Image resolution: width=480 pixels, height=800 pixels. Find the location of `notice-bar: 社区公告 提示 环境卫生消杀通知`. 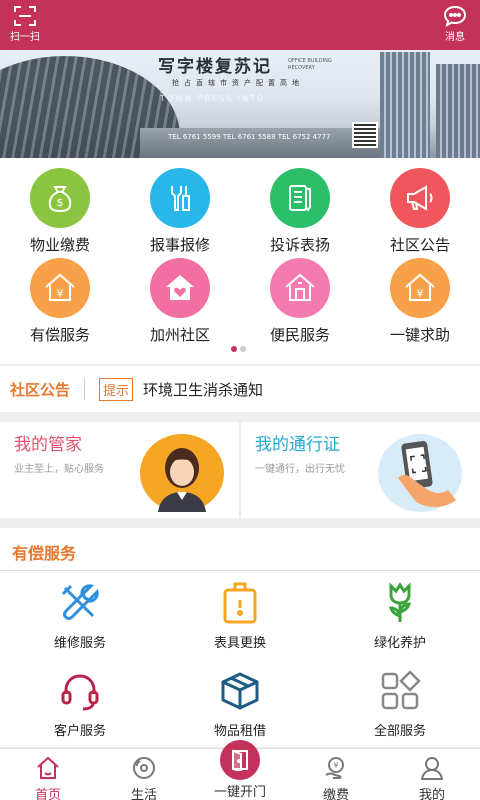

notice-bar: 社区公告 提示 环境卫生消杀通知 is located at coordinates (240, 389).